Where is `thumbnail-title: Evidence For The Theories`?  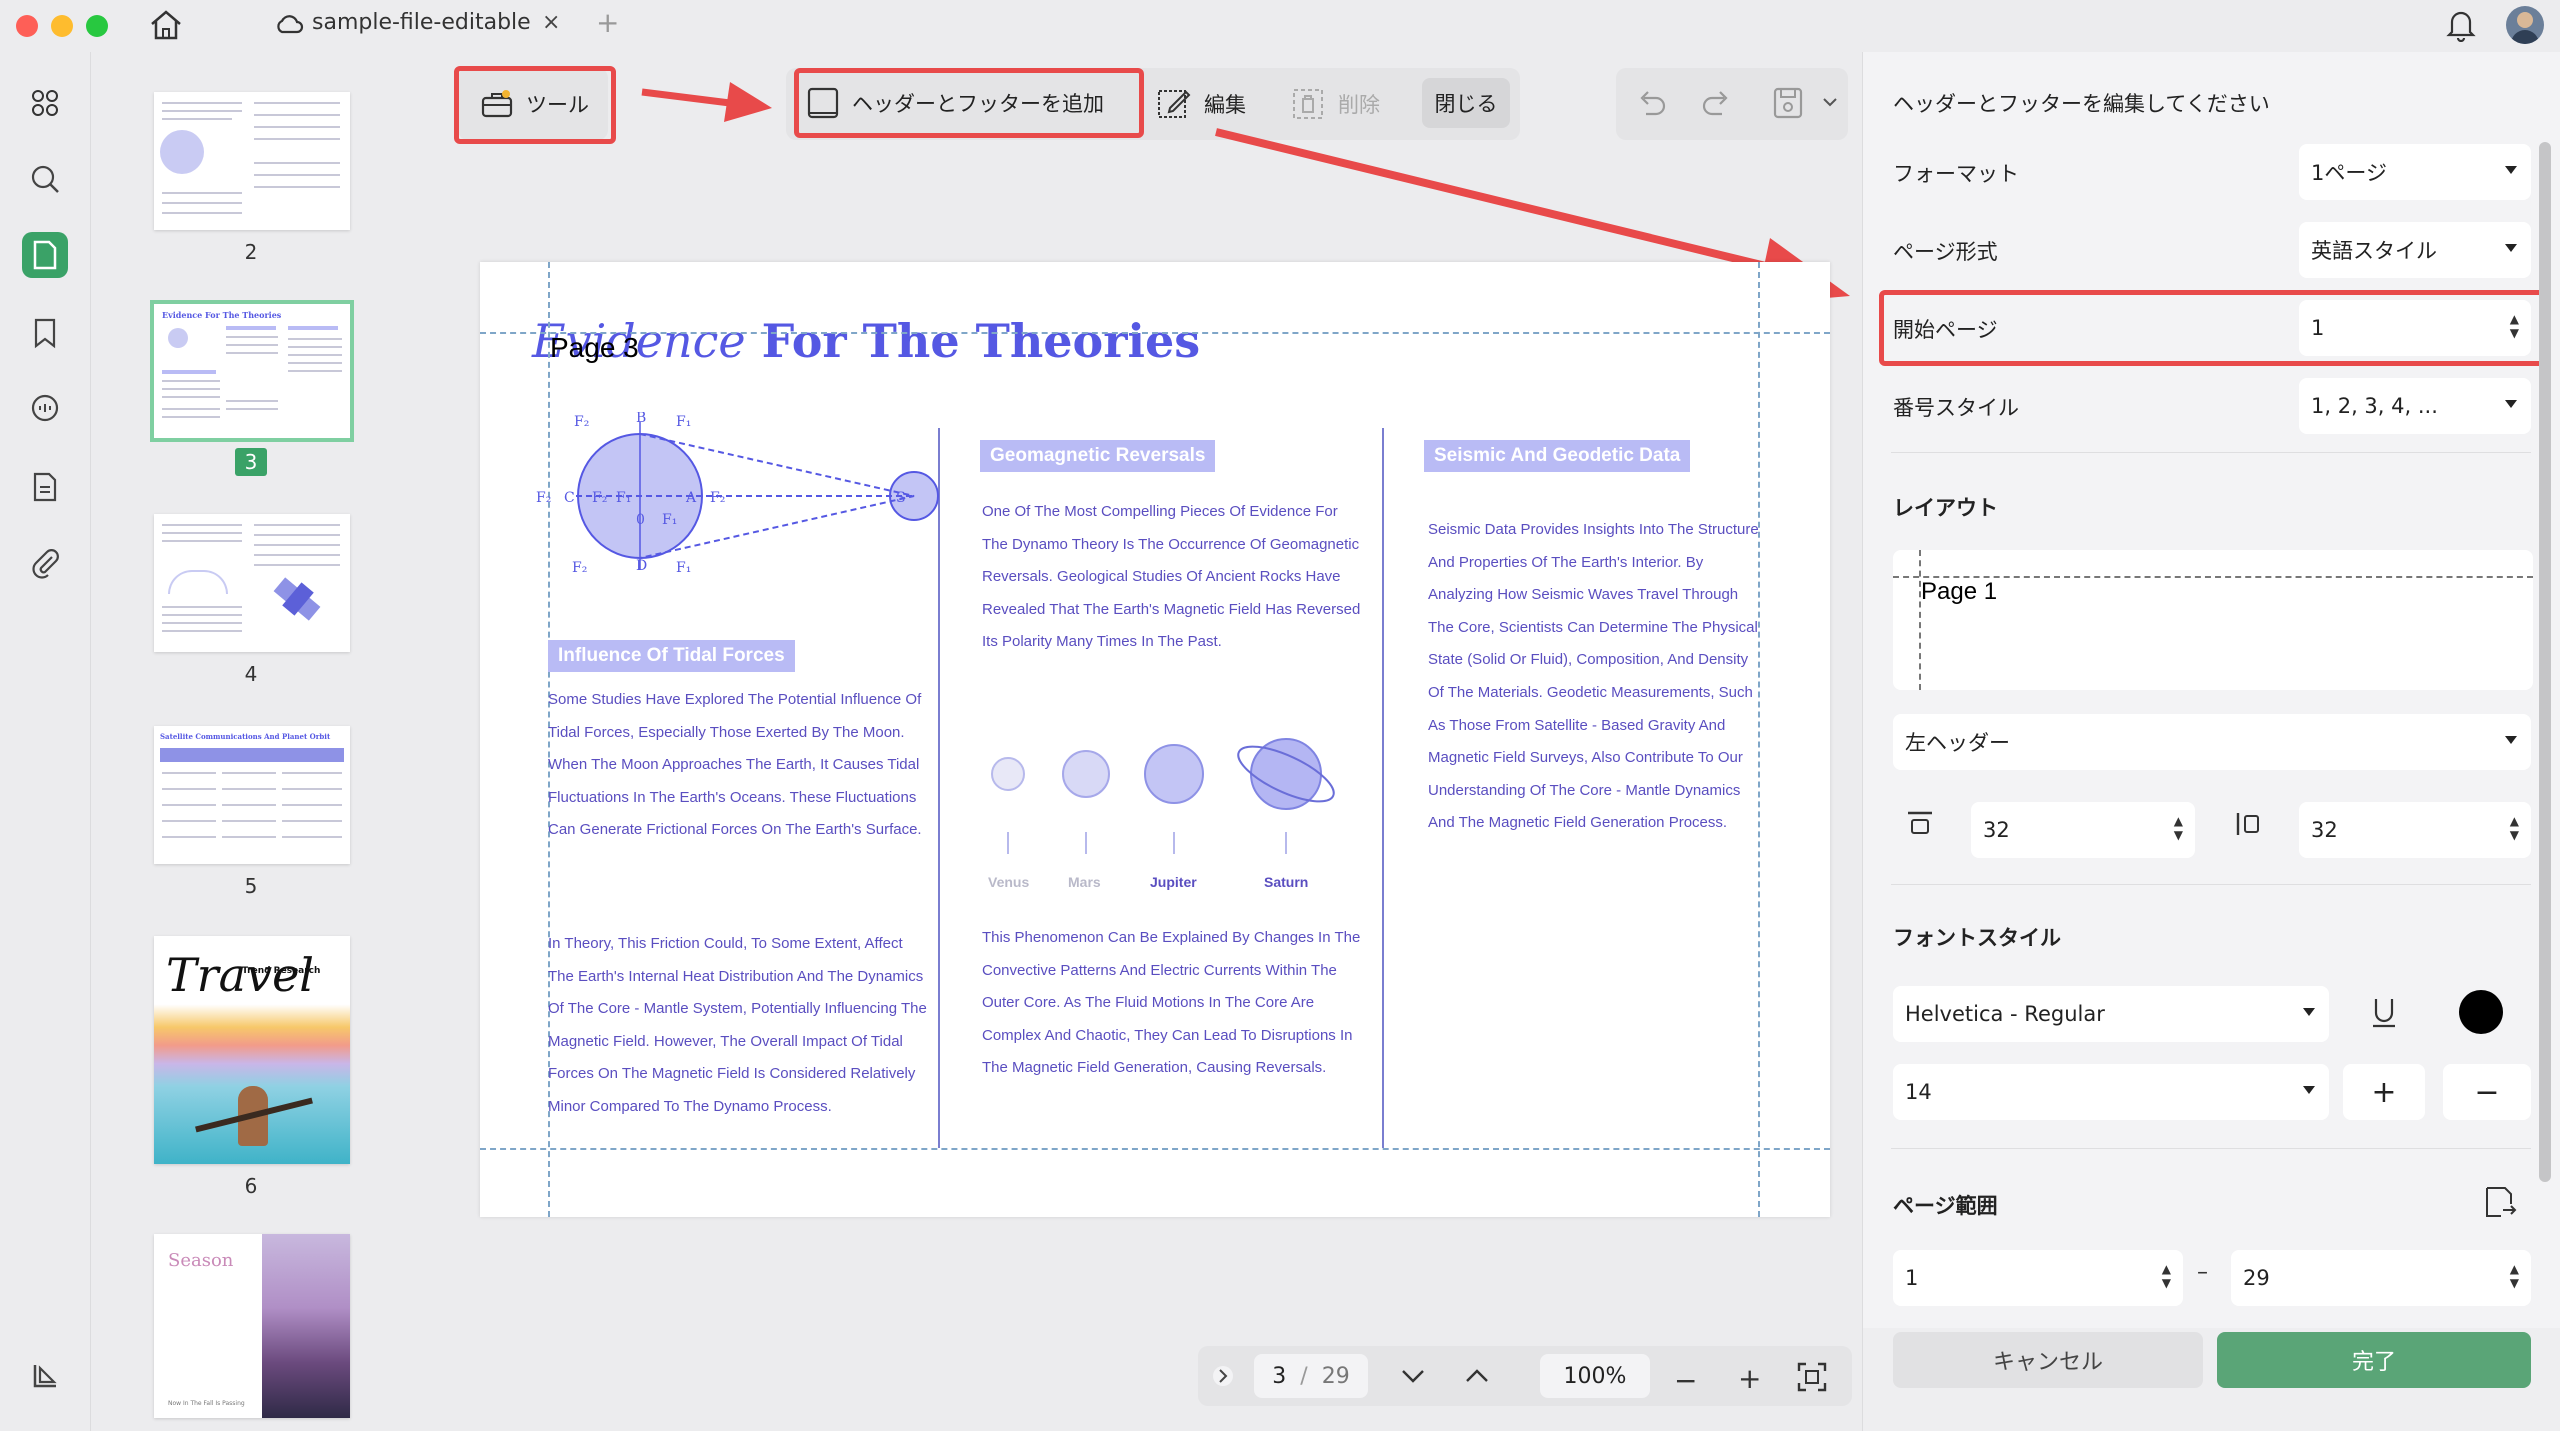 thumbnail-title: Evidence For The Theories is located at coordinates (222, 315).